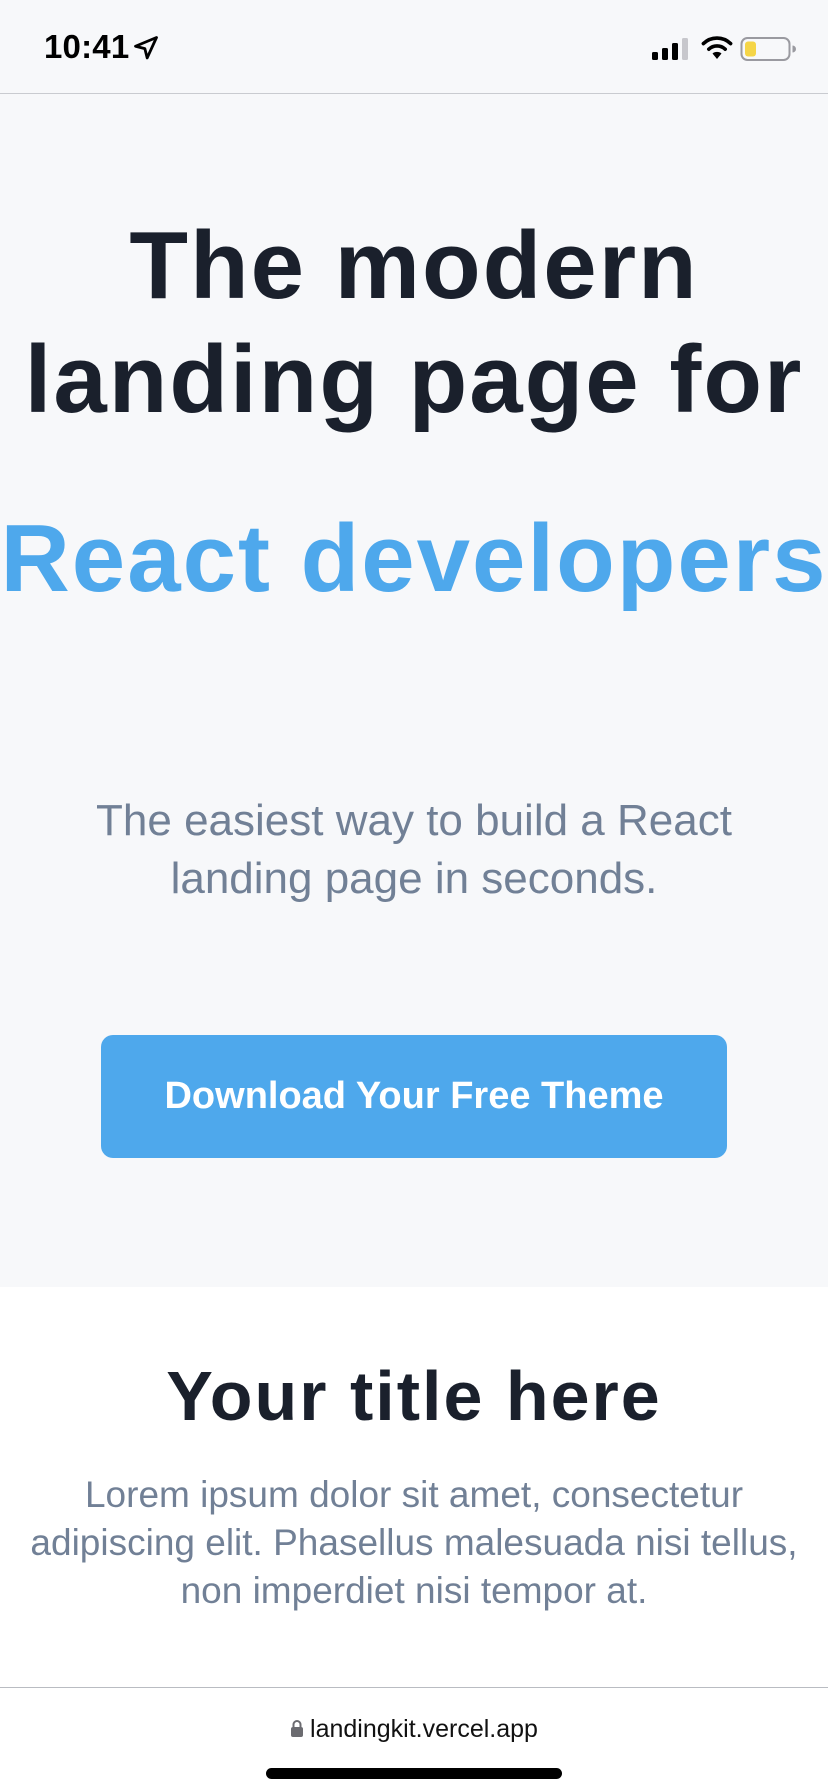 The width and height of the screenshot is (828, 1792). What do you see at coordinates (717, 47) in the screenshot?
I see `wifi-icon` at bounding box center [717, 47].